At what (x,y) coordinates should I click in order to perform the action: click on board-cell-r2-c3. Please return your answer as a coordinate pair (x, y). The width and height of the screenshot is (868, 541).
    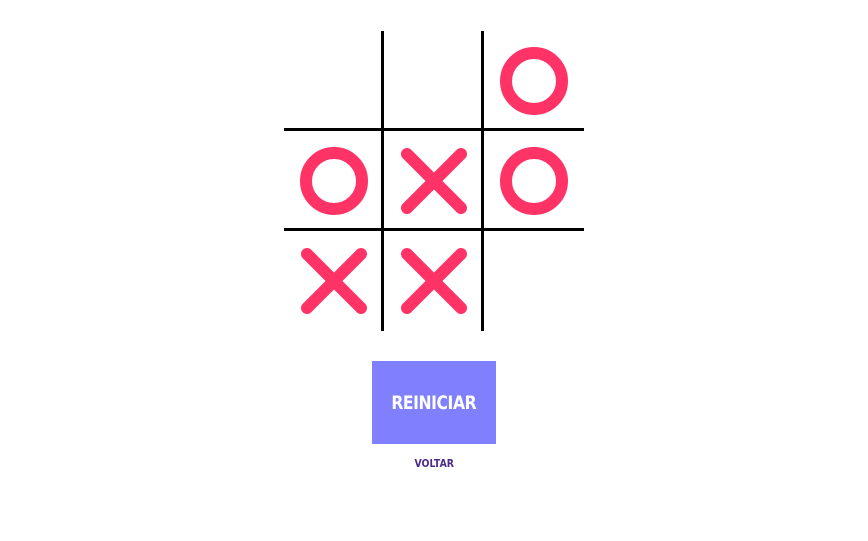
    Looking at the image, I should click on (534, 181).